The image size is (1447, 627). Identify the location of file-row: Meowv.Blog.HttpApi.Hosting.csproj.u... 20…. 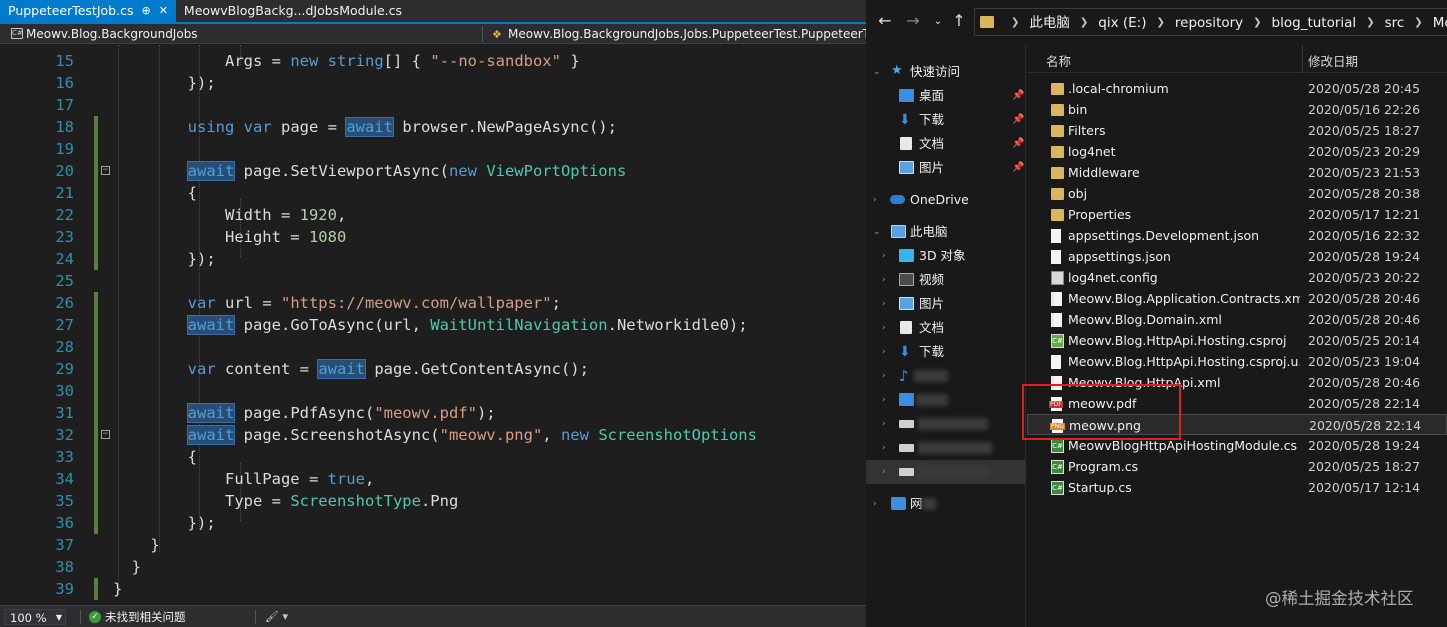
(1237, 361).